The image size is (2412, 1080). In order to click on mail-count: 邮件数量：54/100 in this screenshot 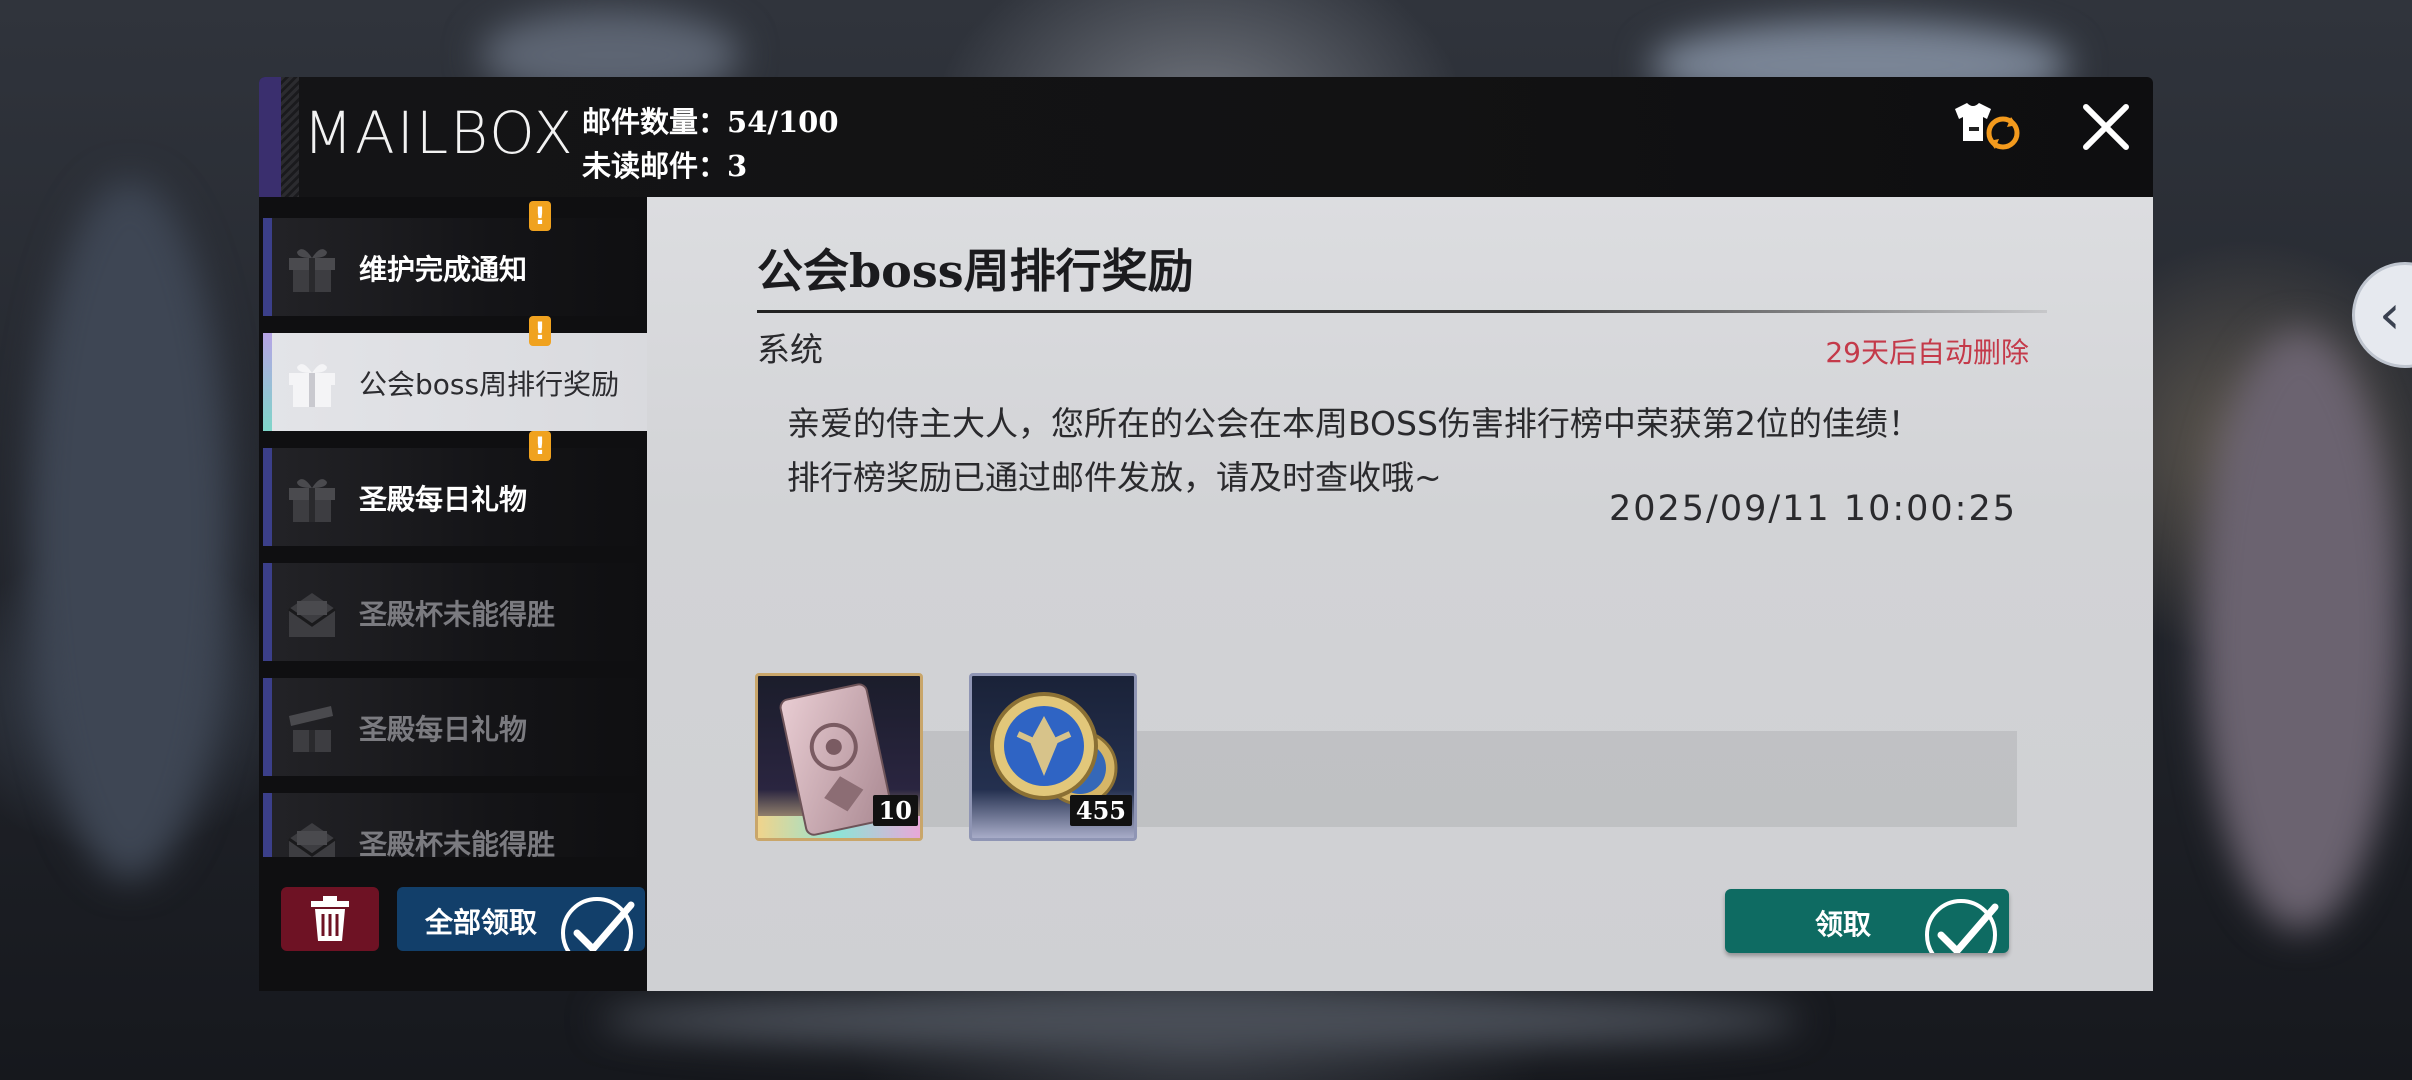, I will do `click(710, 120)`.